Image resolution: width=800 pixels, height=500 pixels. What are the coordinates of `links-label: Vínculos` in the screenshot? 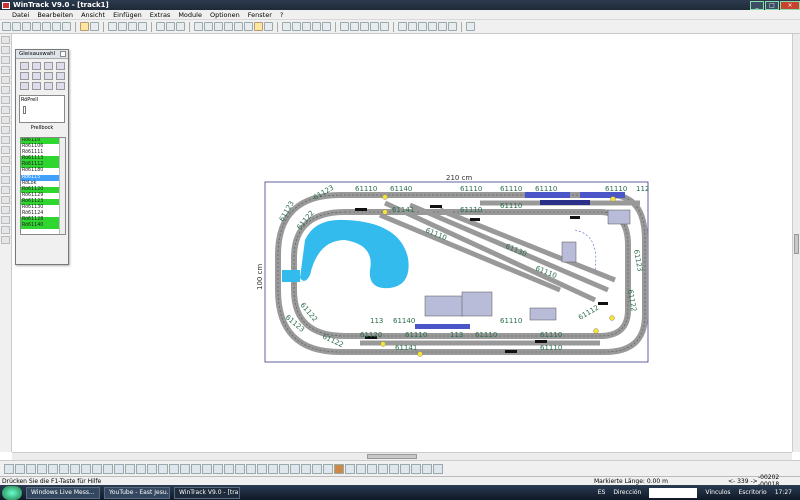 It's located at (717, 492).